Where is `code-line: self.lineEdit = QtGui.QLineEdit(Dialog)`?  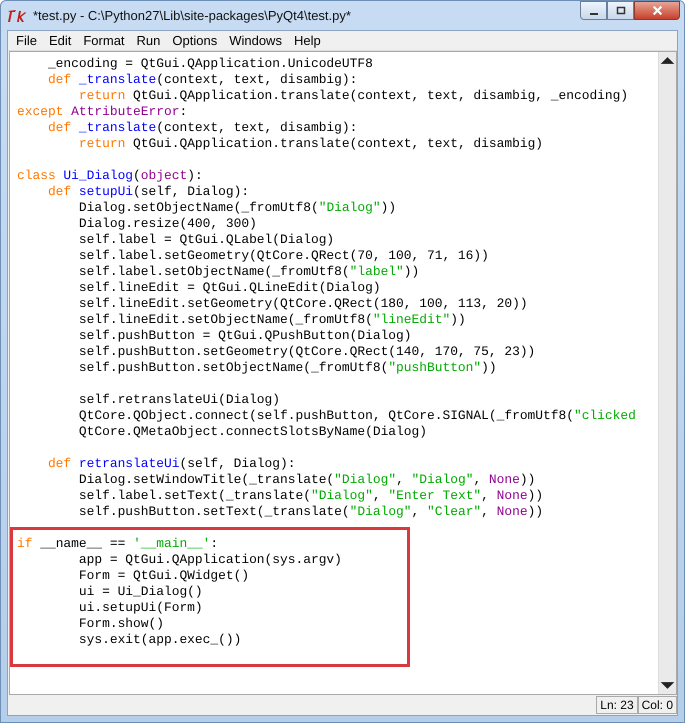
code-line: self.lineEdit = QtGui.QLineEdit(Dialog) is located at coordinates (229, 287).